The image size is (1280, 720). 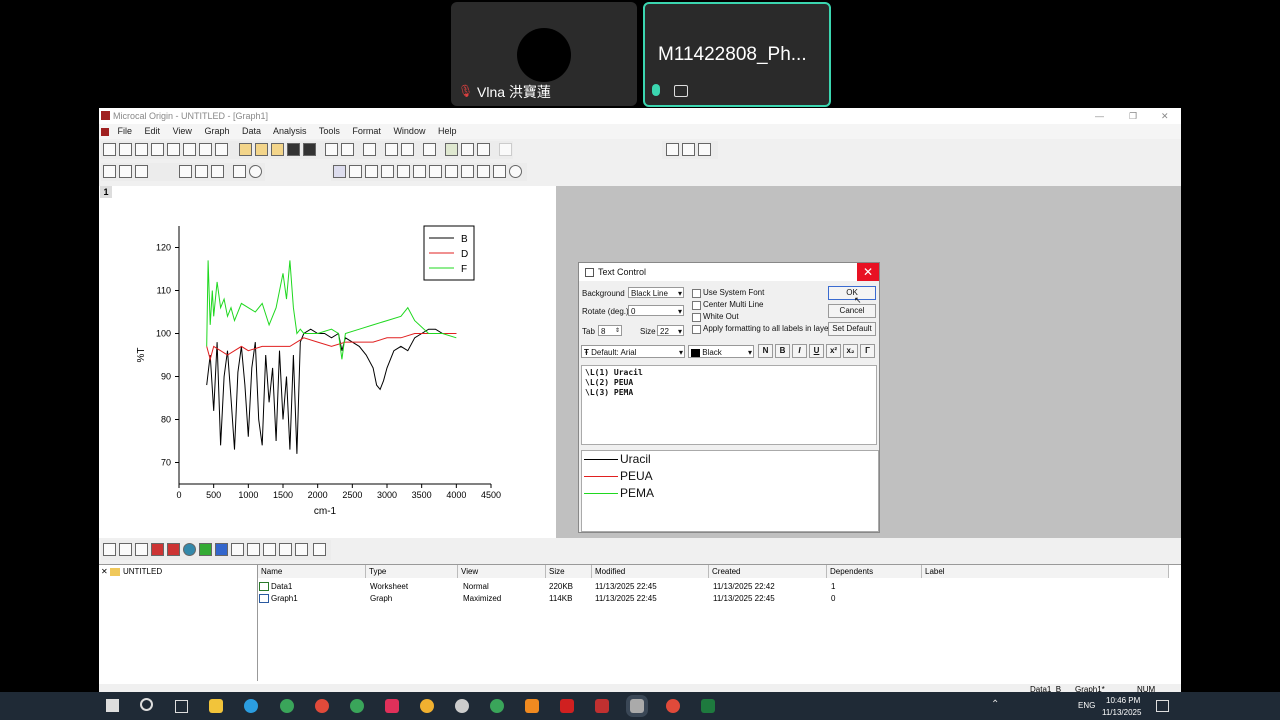 I want to click on size-select: 22 ▾, so click(x=670, y=330).